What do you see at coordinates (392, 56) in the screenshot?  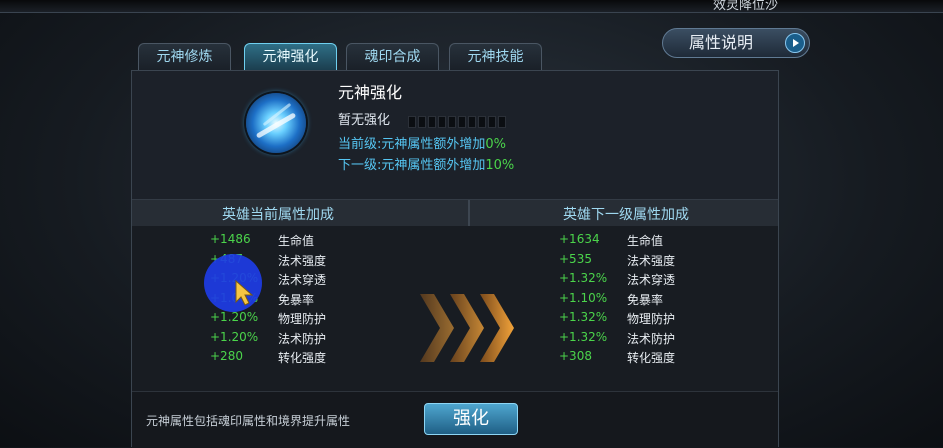 I see `tab-soul-seal-synthesis: 魂印合成` at bounding box center [392, 56].